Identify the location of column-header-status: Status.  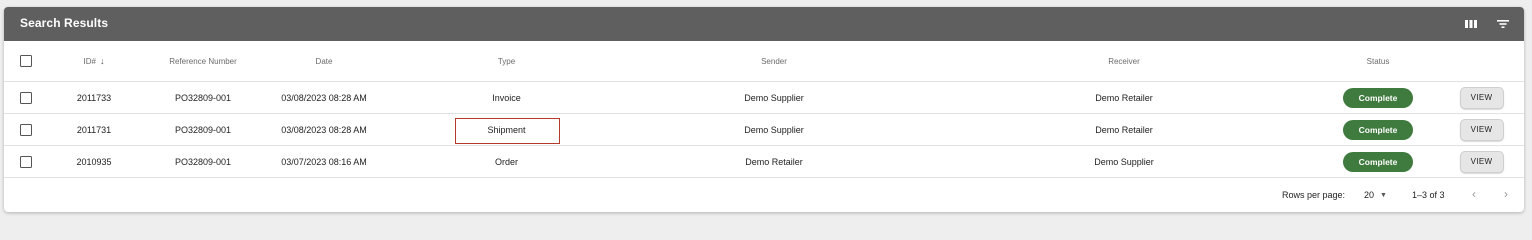
(1378, 61).